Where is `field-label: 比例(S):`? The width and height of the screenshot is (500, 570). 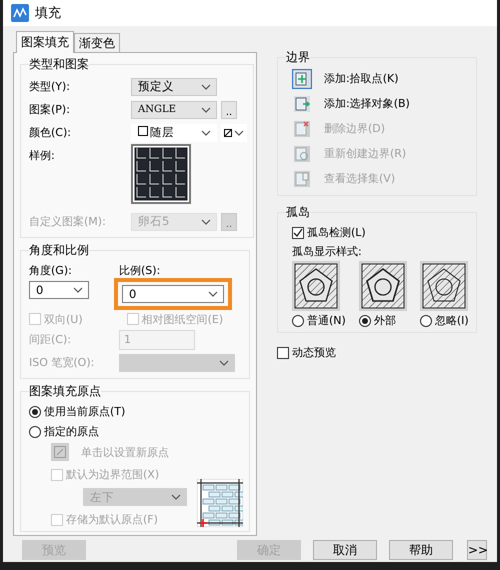
field-label: 比例(S): is located at coordinates (140, 270).